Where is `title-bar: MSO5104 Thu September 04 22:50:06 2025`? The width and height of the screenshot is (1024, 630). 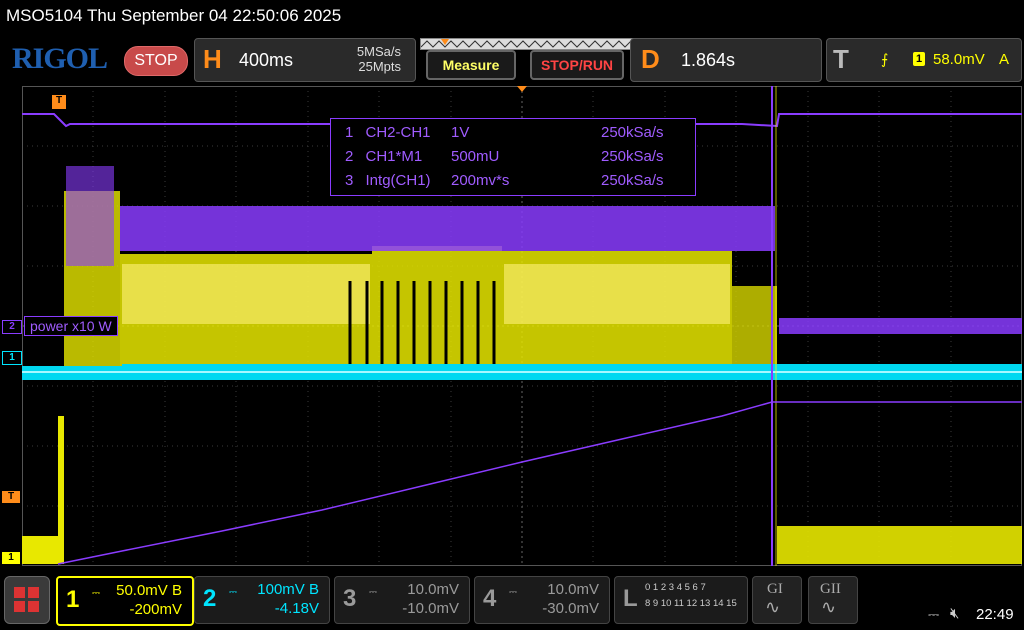
title-bar: MSO5104 Thu September 04 22:50:06 2025 is located at coordinates (512, 16).